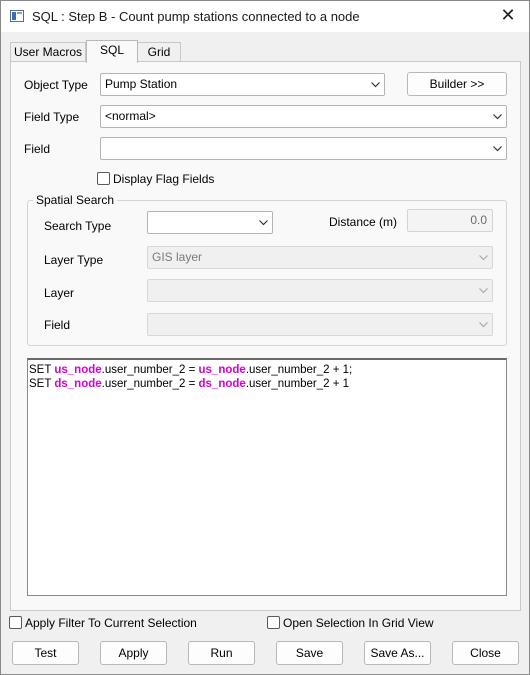 The width and height of the screenshot is (530, 675). What do you see at coordinates (56, 85) in the screenshot?
I see `object-type-label: Object Type` at bounding box center [56, 85].